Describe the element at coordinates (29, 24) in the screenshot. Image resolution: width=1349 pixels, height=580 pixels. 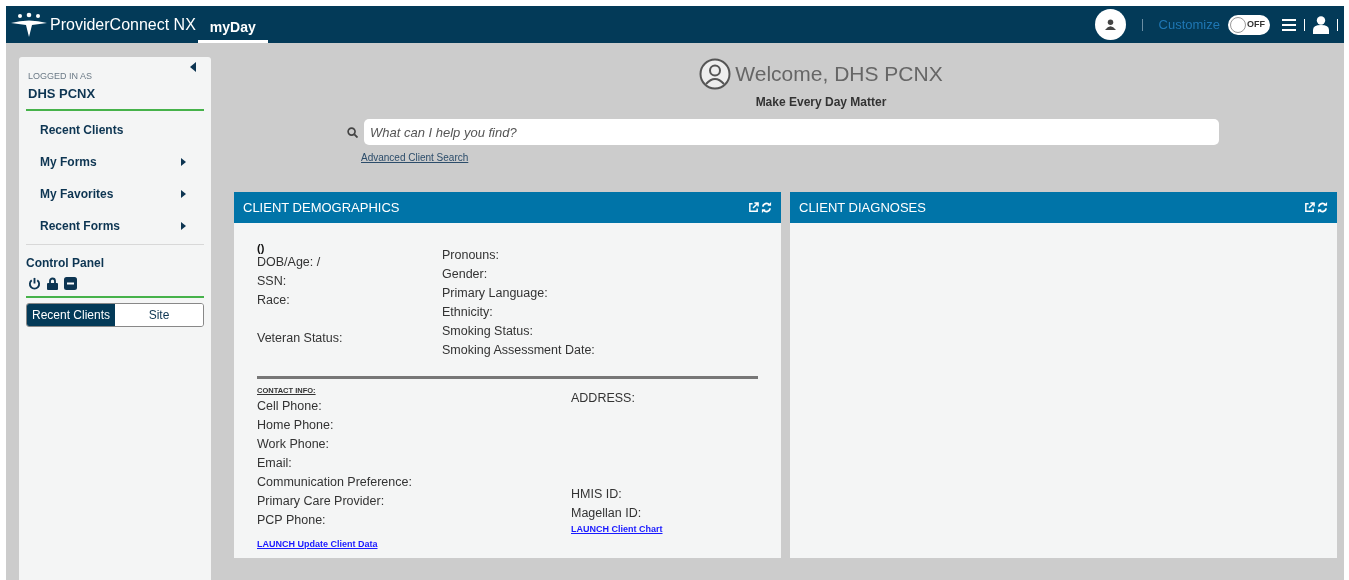
I see `logo-icon` at that location.